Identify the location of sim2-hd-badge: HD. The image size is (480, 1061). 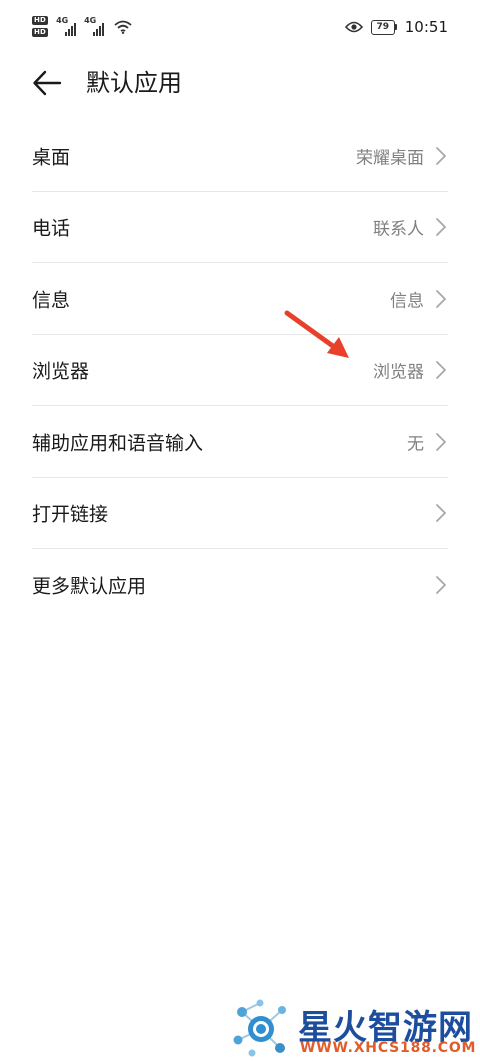
(40, 32).